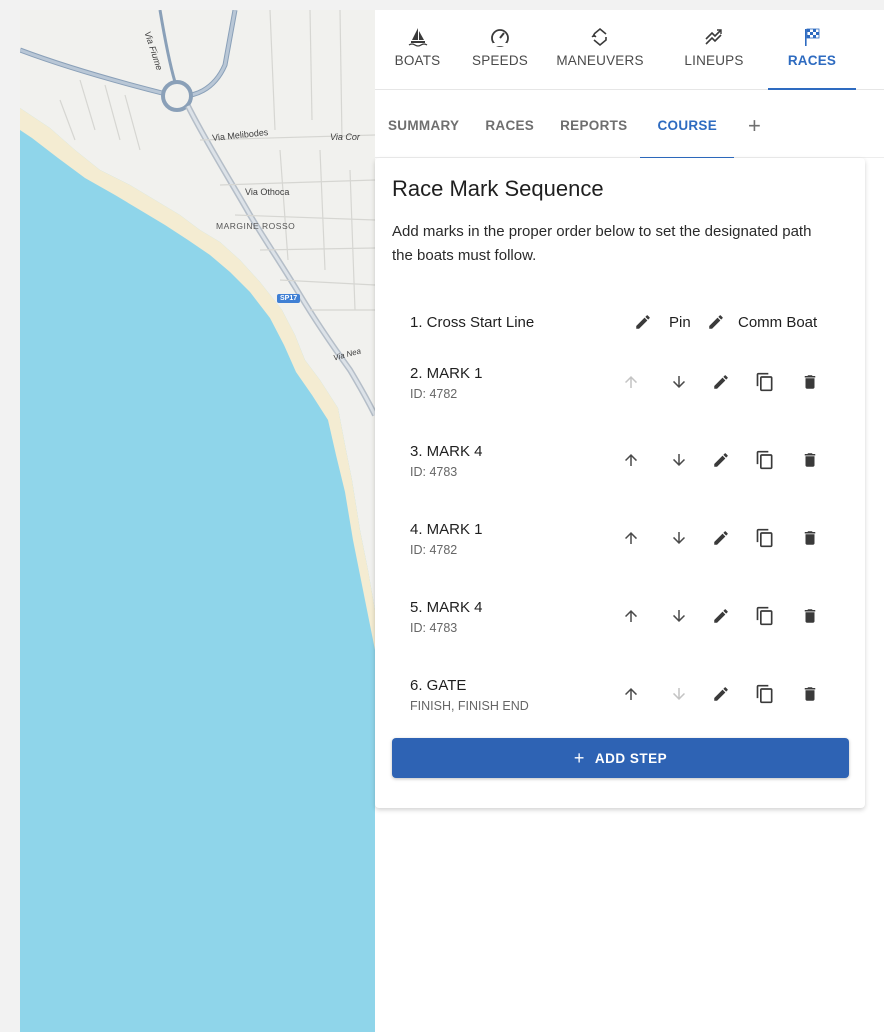 The image size is (884, 1032). I want to click on card-title: Race Mark Sequence, so click(498, 188).